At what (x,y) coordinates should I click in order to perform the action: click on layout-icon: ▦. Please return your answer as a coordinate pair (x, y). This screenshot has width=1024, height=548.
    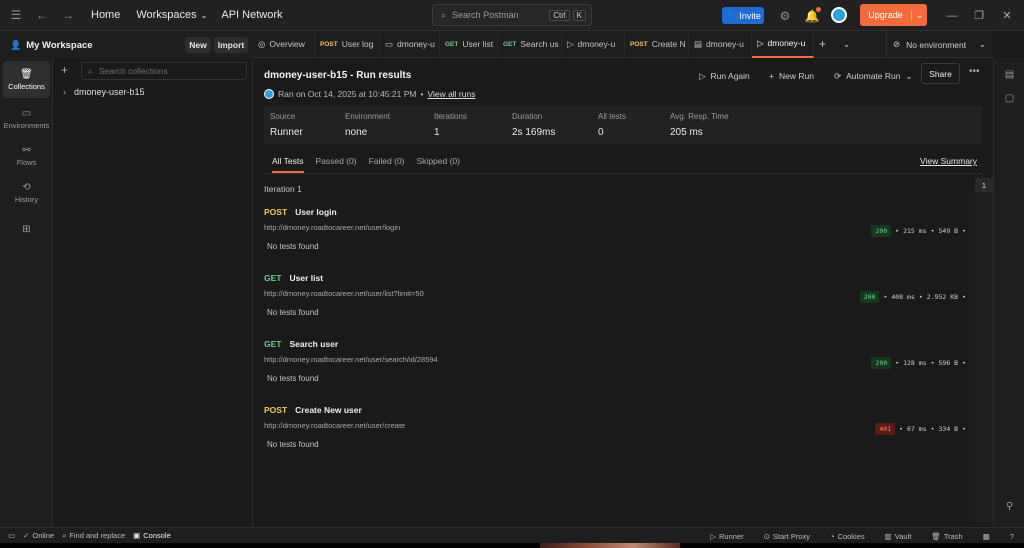
    Looking at the image, I should click on (986, 536).